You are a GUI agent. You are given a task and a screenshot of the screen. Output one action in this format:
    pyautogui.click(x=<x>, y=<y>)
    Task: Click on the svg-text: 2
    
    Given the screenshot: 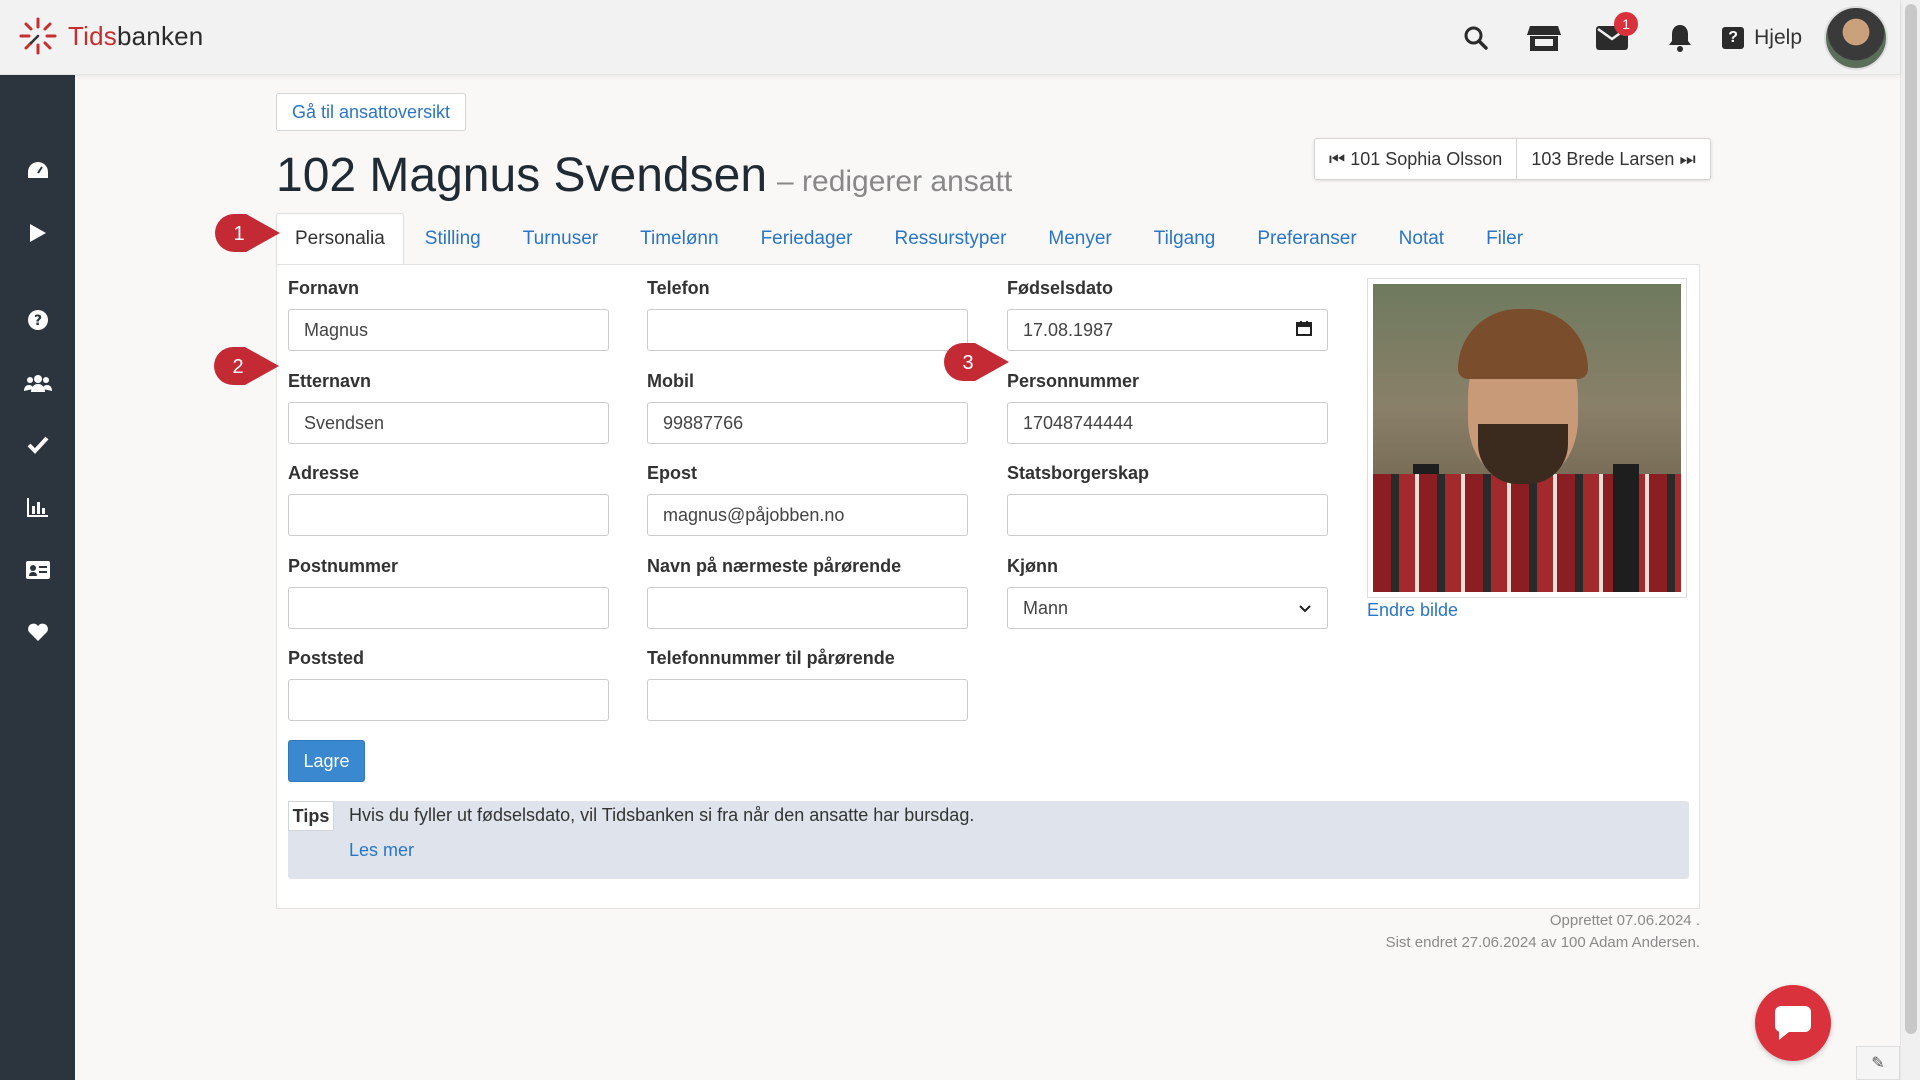 What is the action you would take?
    pyautogui.click(x=237, y=367)
    